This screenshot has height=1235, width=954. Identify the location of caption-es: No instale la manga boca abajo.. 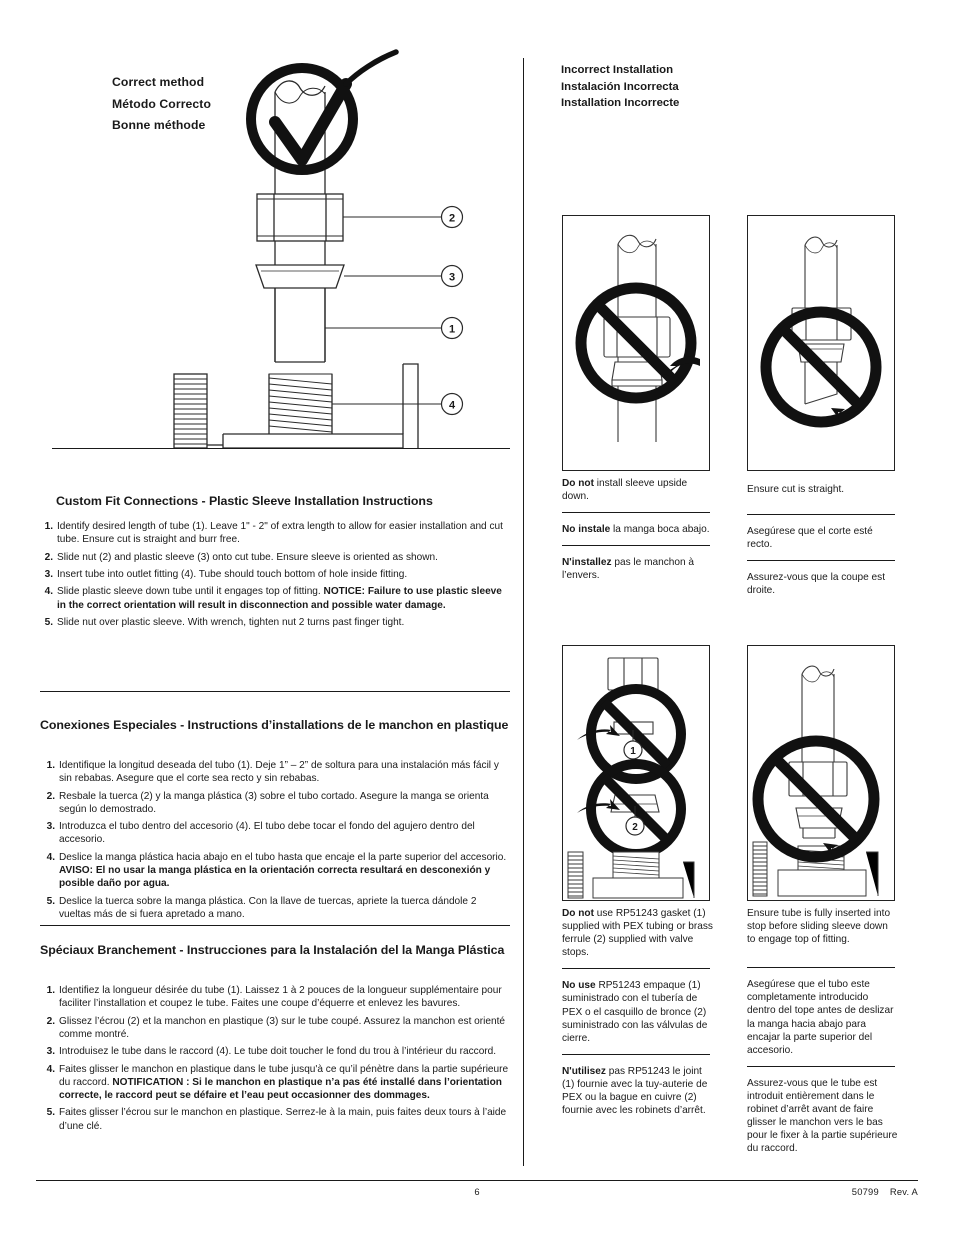
(636, 530).